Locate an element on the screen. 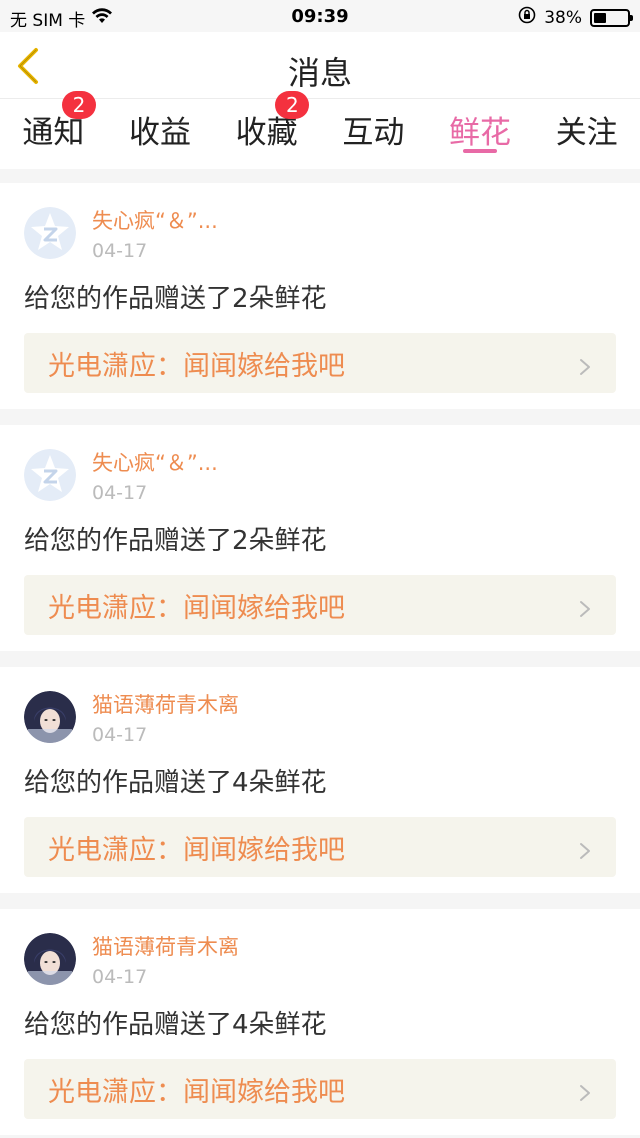 This screenshot has height=1138, width=640. tab-favorites: 收藏 2 is located at coordinates (266, 130).